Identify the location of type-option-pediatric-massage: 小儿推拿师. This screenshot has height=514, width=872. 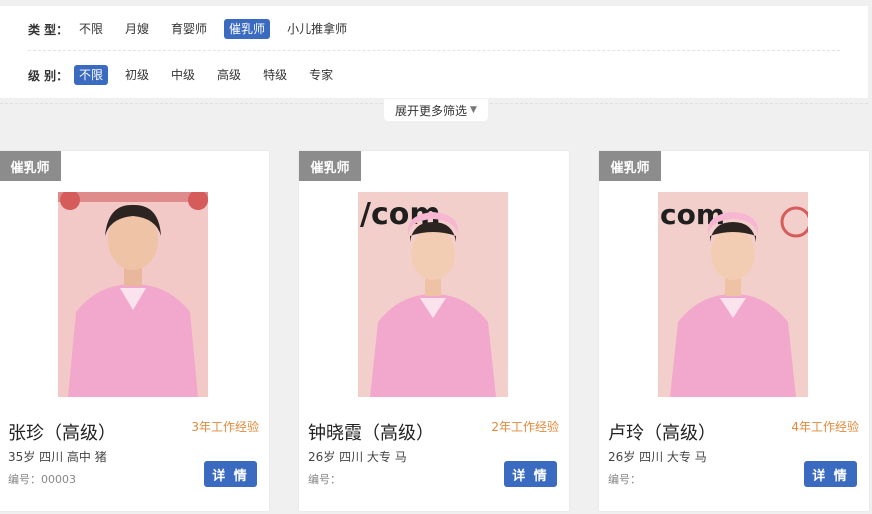
(317, 29).